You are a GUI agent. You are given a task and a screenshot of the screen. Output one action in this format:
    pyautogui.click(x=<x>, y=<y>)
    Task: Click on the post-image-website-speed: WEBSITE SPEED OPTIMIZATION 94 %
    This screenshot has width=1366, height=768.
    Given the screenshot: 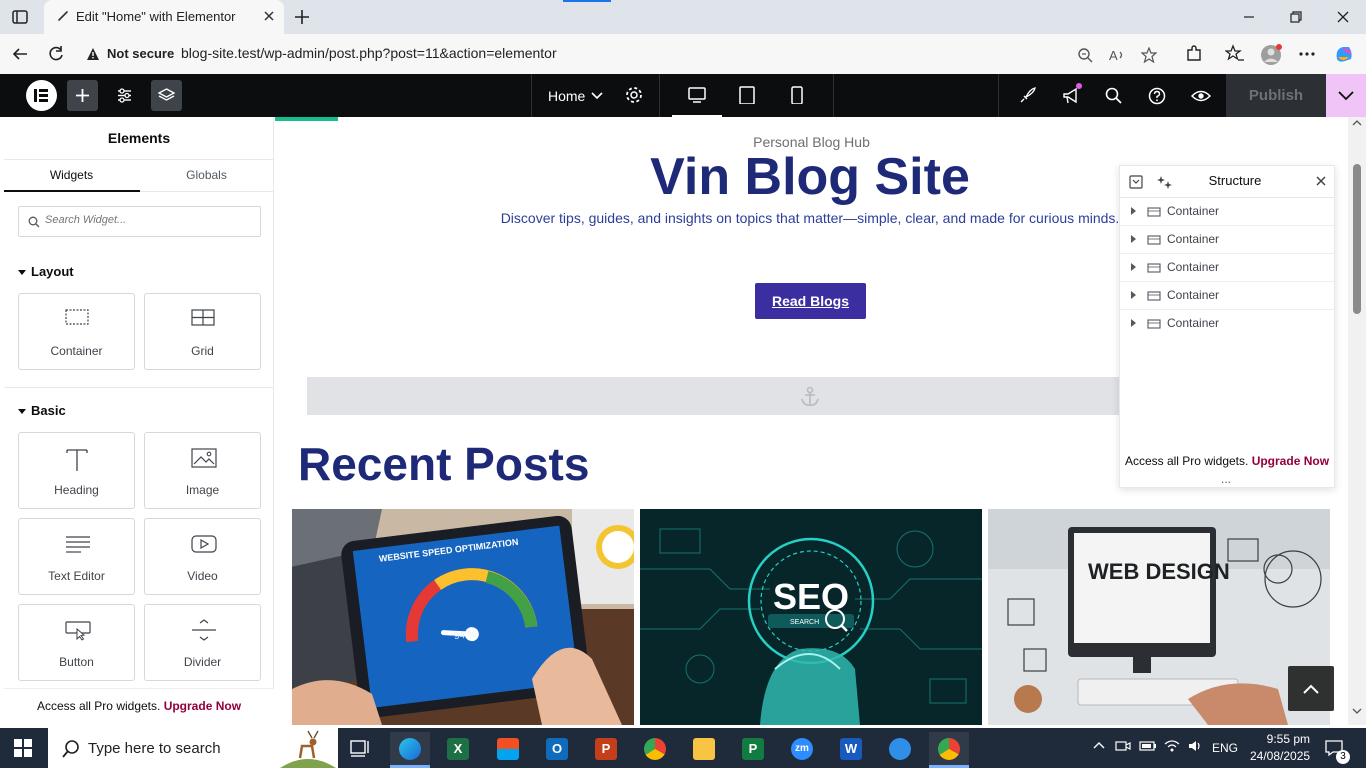 What is the action you would take?
    pyautogui.click(x=463, y=617)
    